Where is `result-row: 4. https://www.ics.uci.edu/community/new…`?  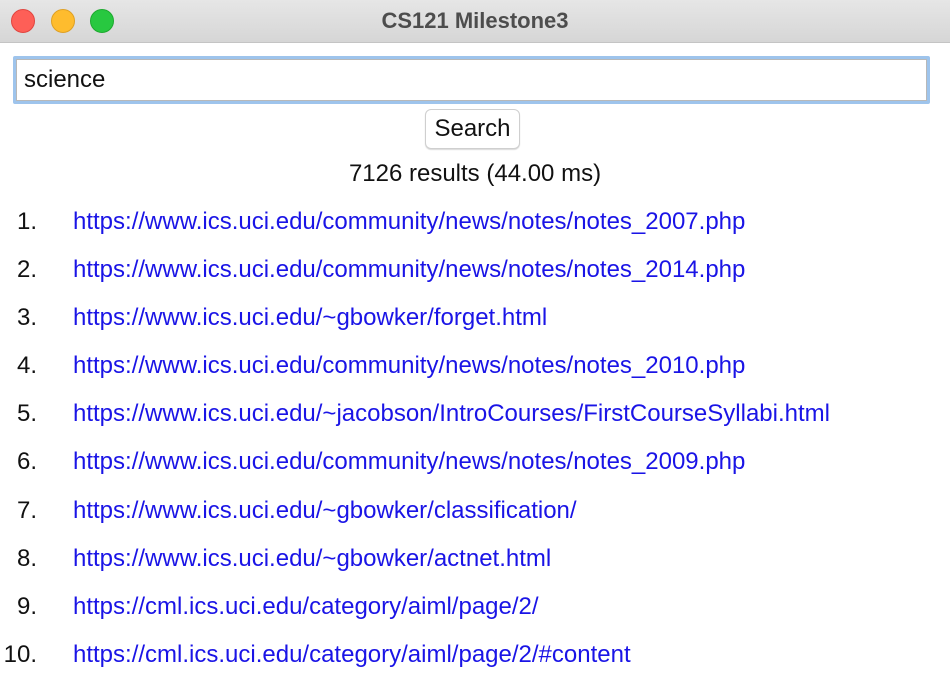
result-row: 4. https://www.ics.uci.edu/community/new… is located at coordinates (475, 370).